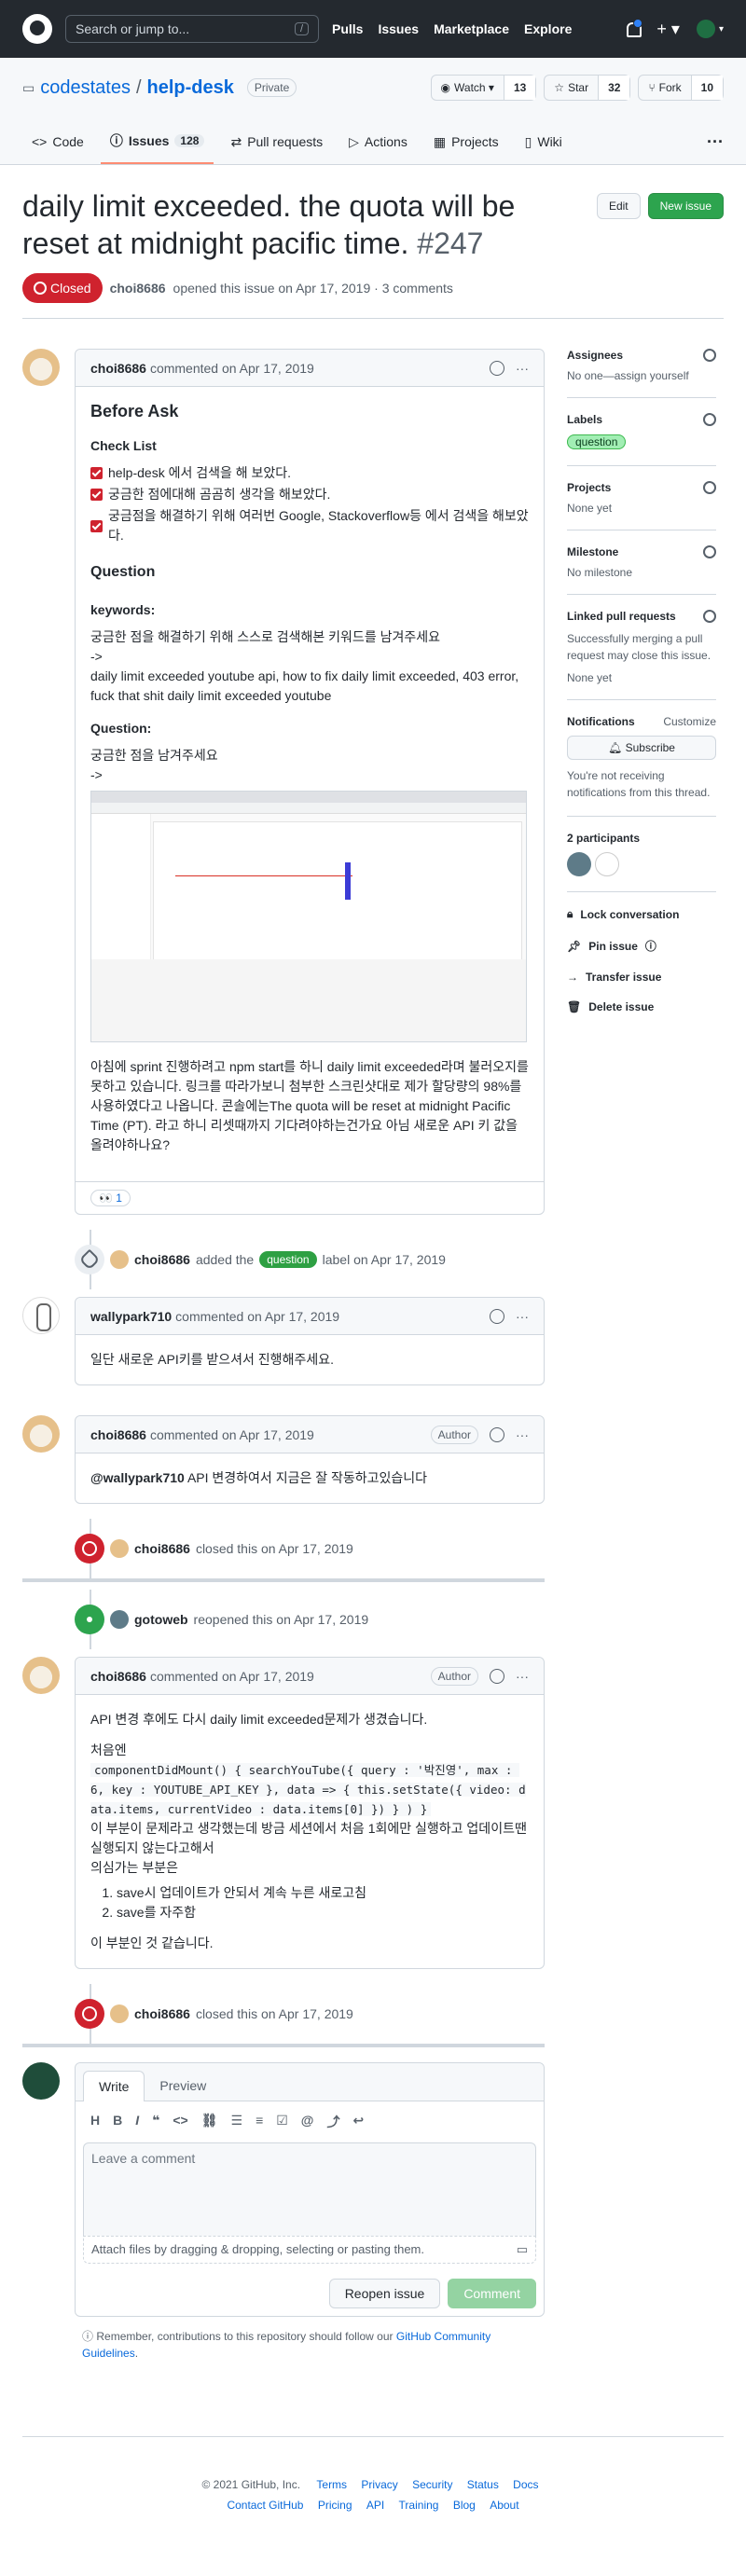 This screenshot has height=2576, width=746. I want to click on tab-issues: ⓘ Issues 128, so click(157, 141).